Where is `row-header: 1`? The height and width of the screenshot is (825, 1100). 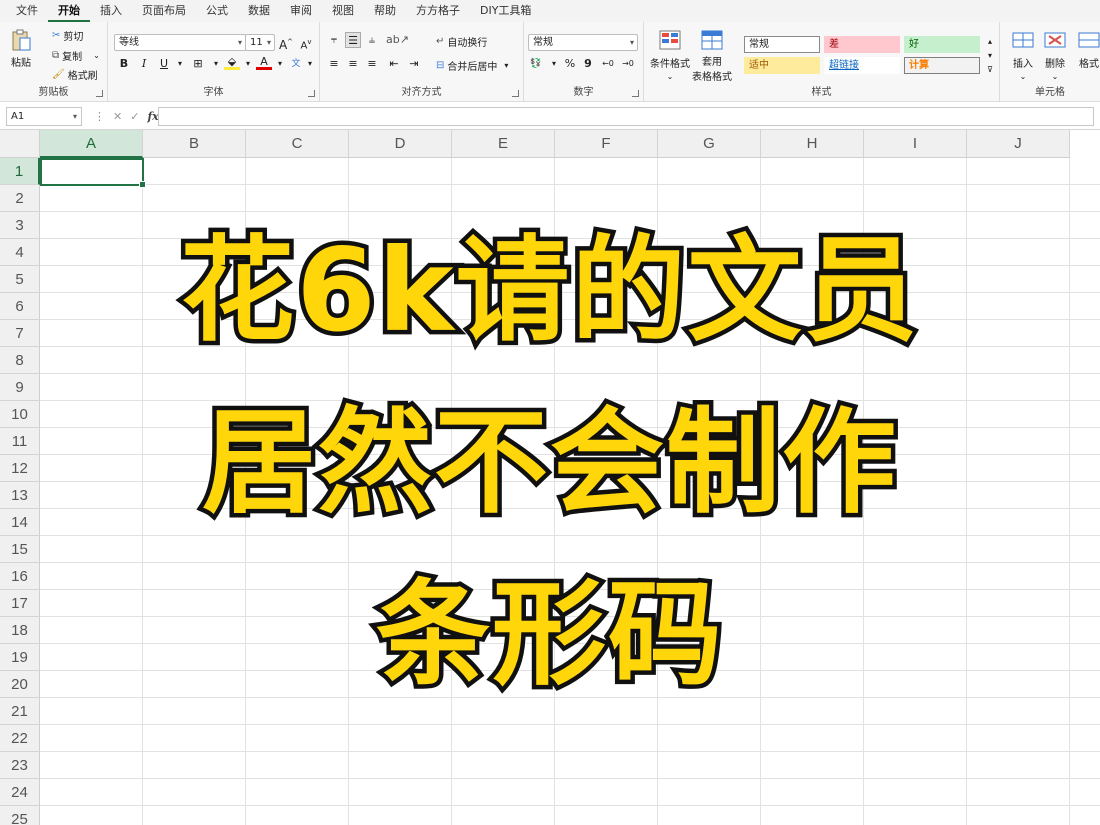
row-header: 1 is located at coordinates (20, 171).